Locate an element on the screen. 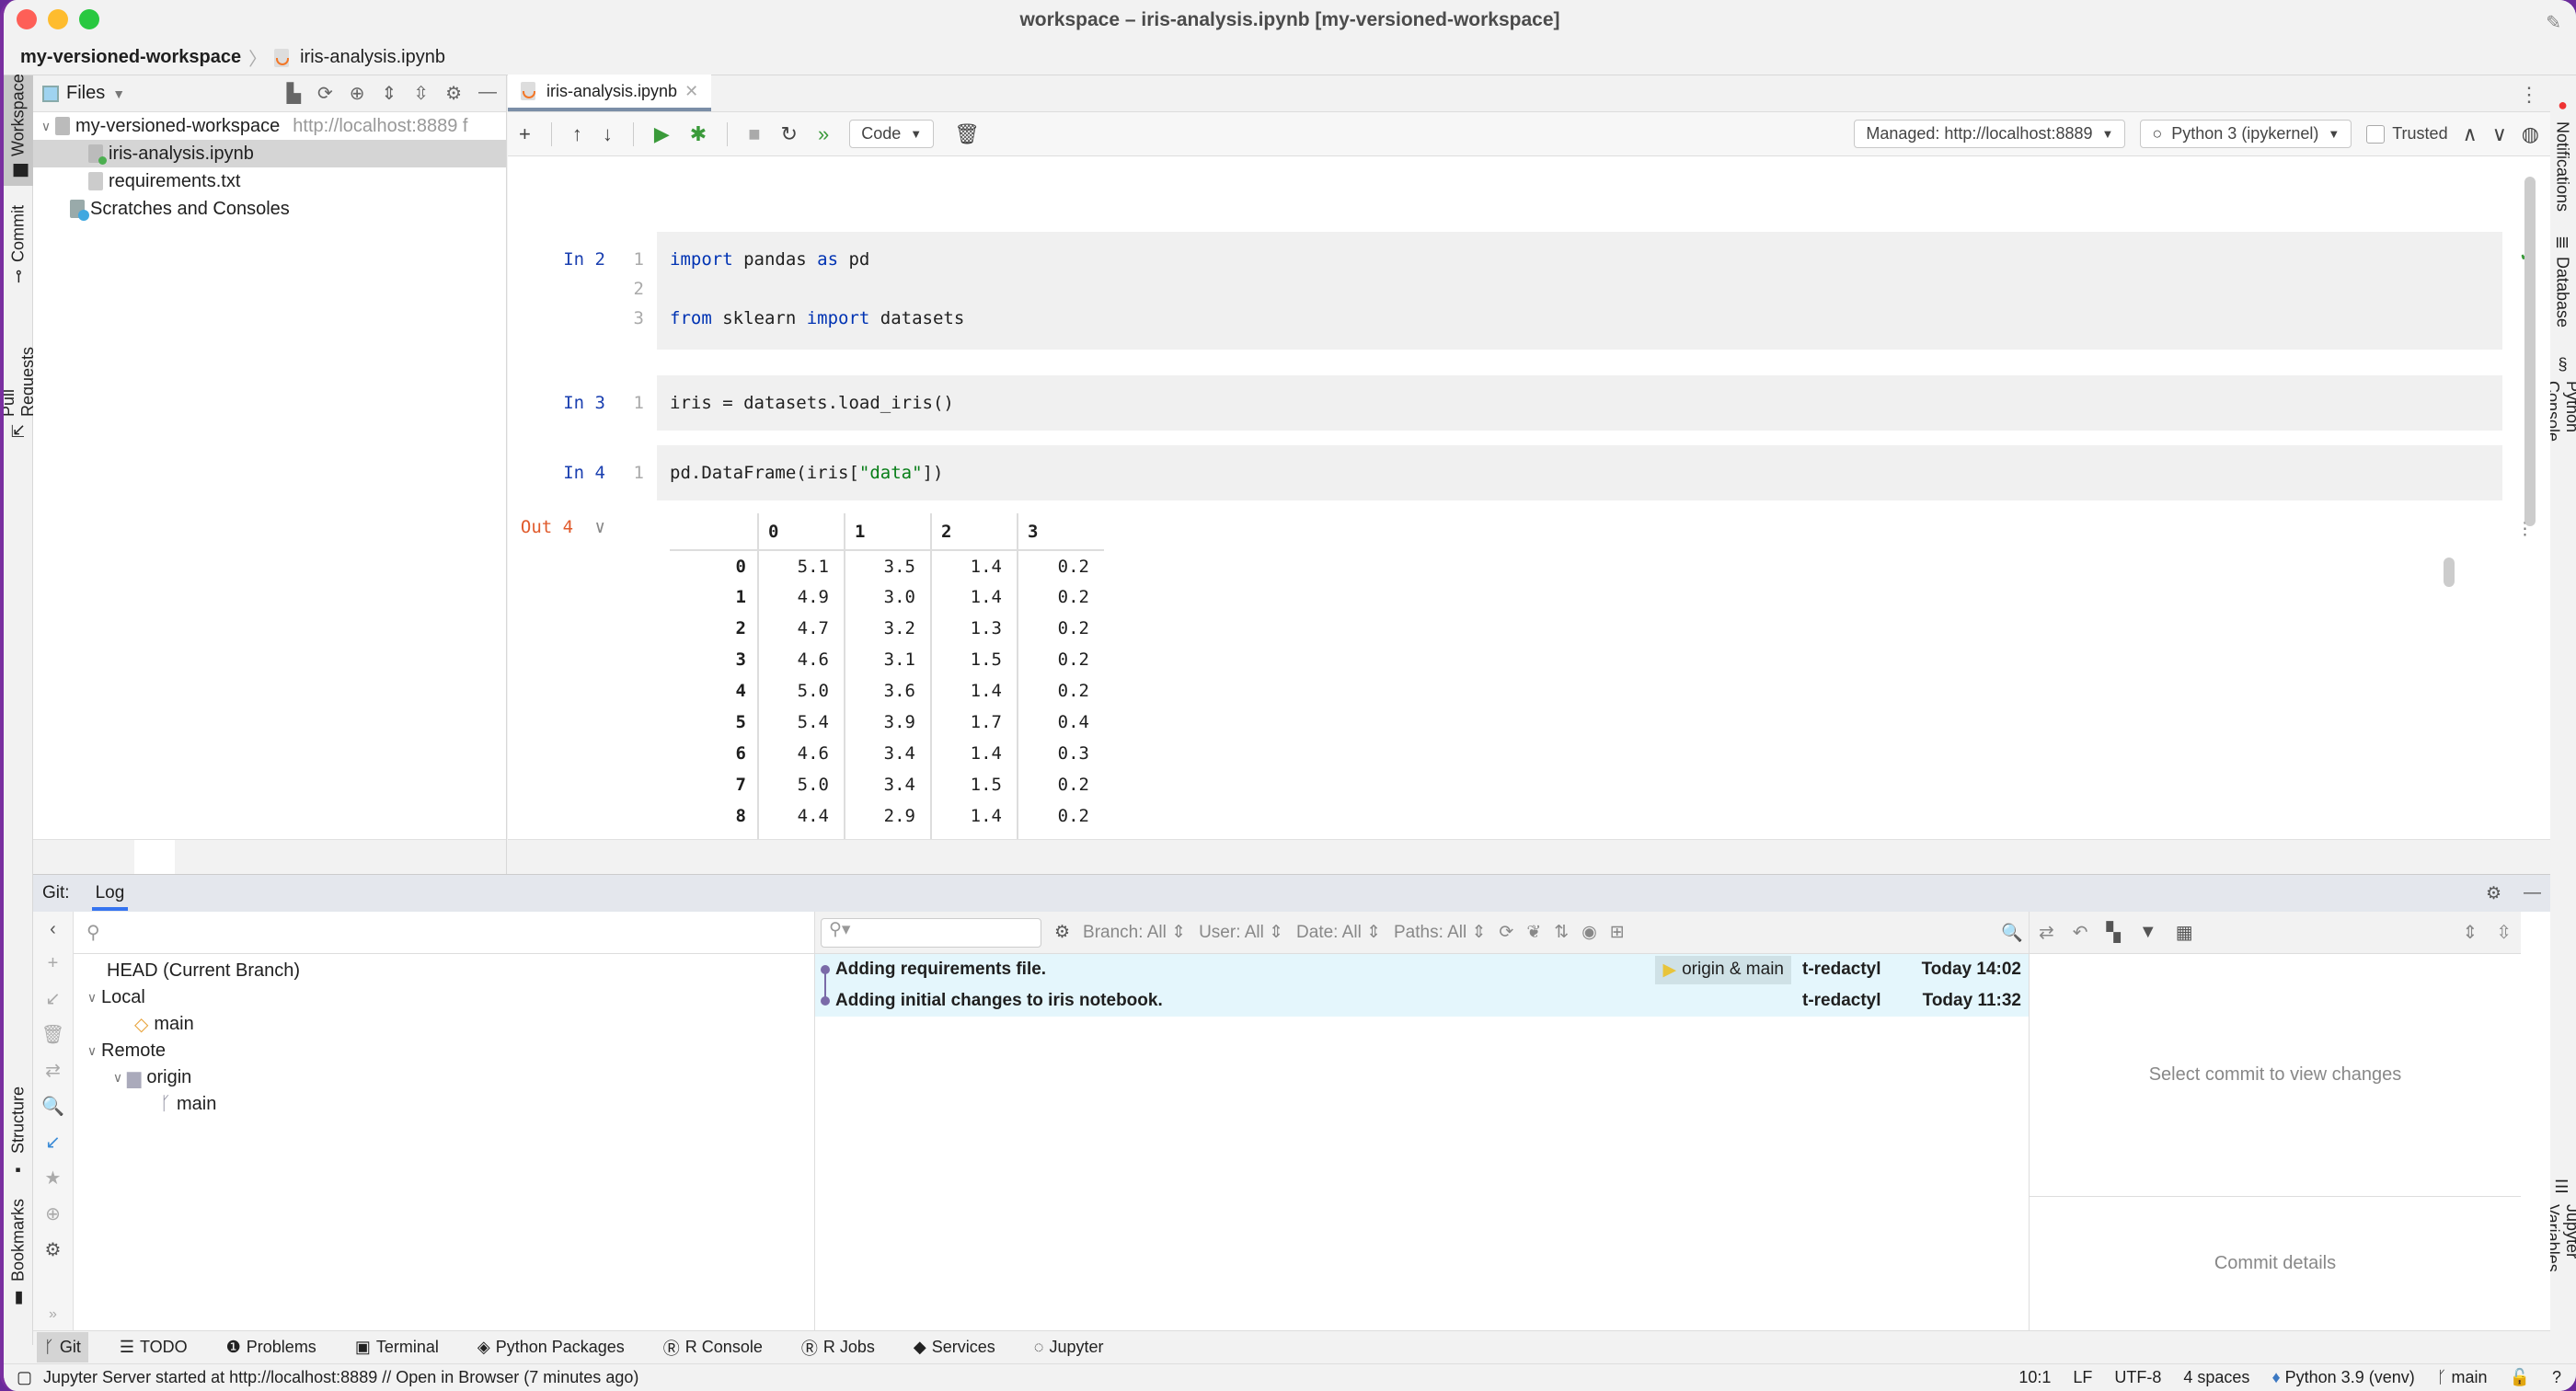 This screenshot has width=2576, height=1391. refresh-icon: ⟳ is located at coordinates (1506, 932).